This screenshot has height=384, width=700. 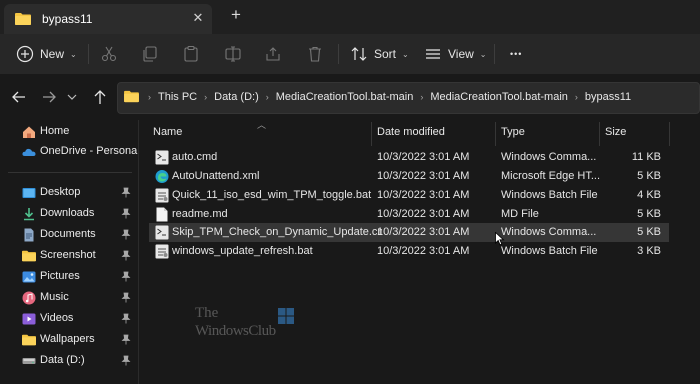 I want to click on more-options-button: •••, so click(x=516, y=54).